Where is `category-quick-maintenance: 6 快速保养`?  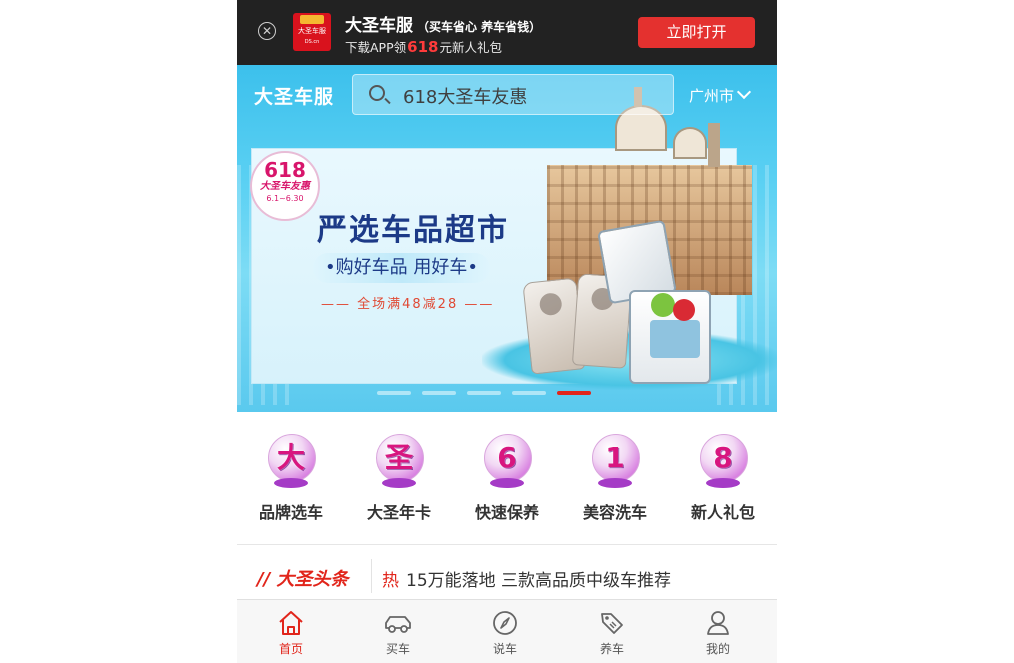 category-quick-maintenance: 6 快速保养 is located at coordinates (507, 478).